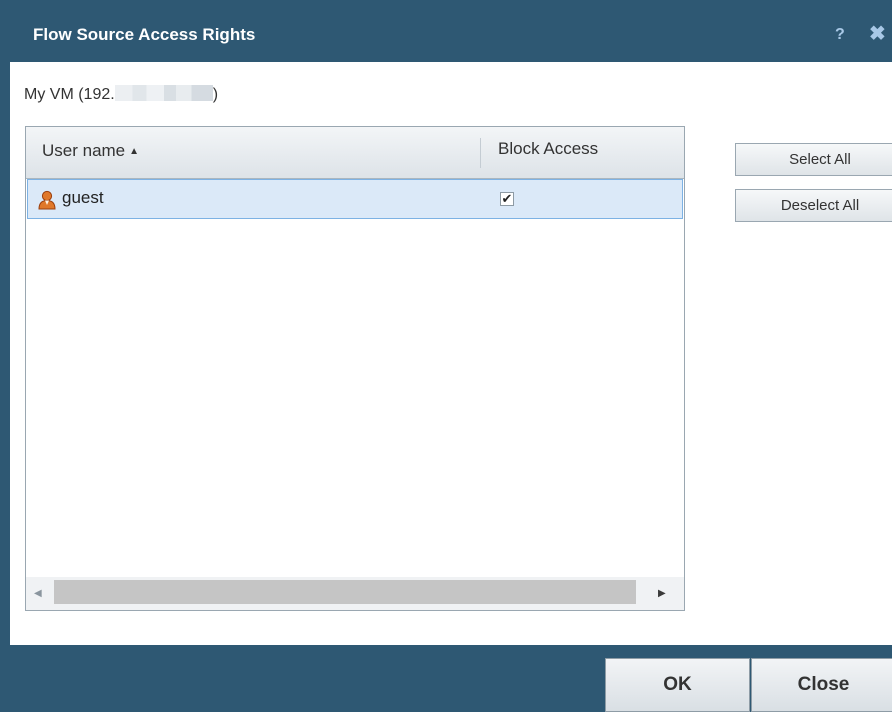 The image size is (892, 712). I want to click on deselect-all-button: Deselect All, so click(813, 205).